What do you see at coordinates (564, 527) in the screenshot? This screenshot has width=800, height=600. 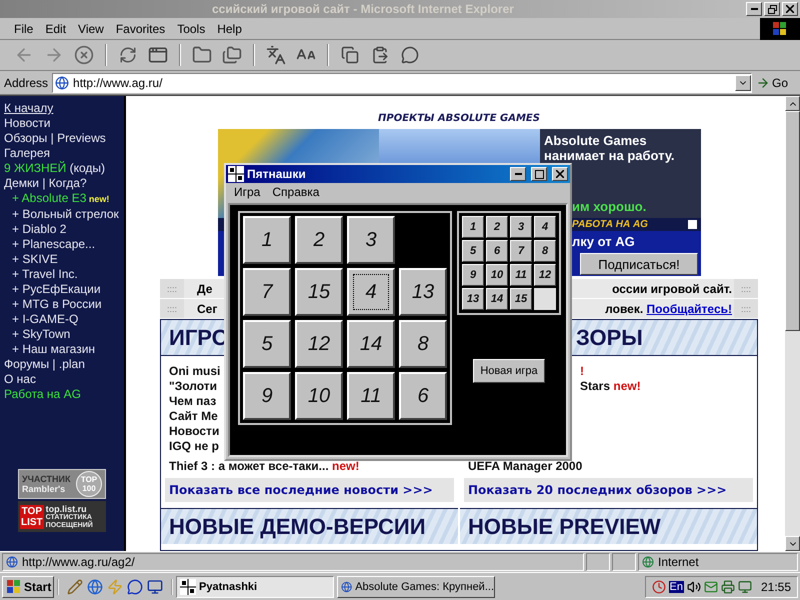 I see `panel-title: НОВЫЕ PREVIEW` at bounding box center [564, 527].